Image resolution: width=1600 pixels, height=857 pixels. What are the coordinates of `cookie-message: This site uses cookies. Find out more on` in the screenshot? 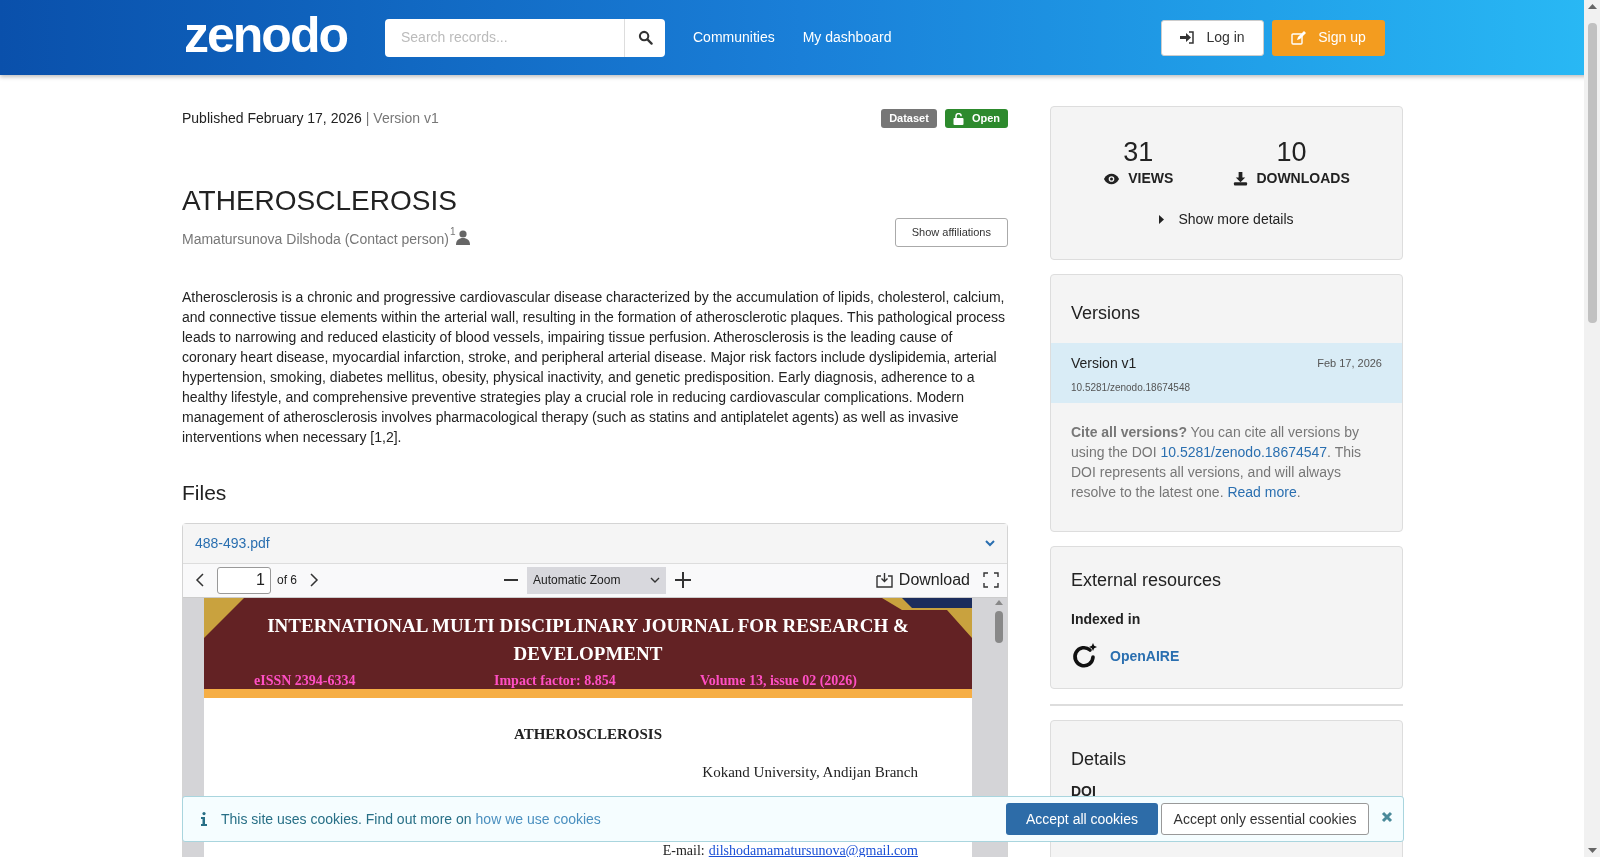 It's located at (346, 819).